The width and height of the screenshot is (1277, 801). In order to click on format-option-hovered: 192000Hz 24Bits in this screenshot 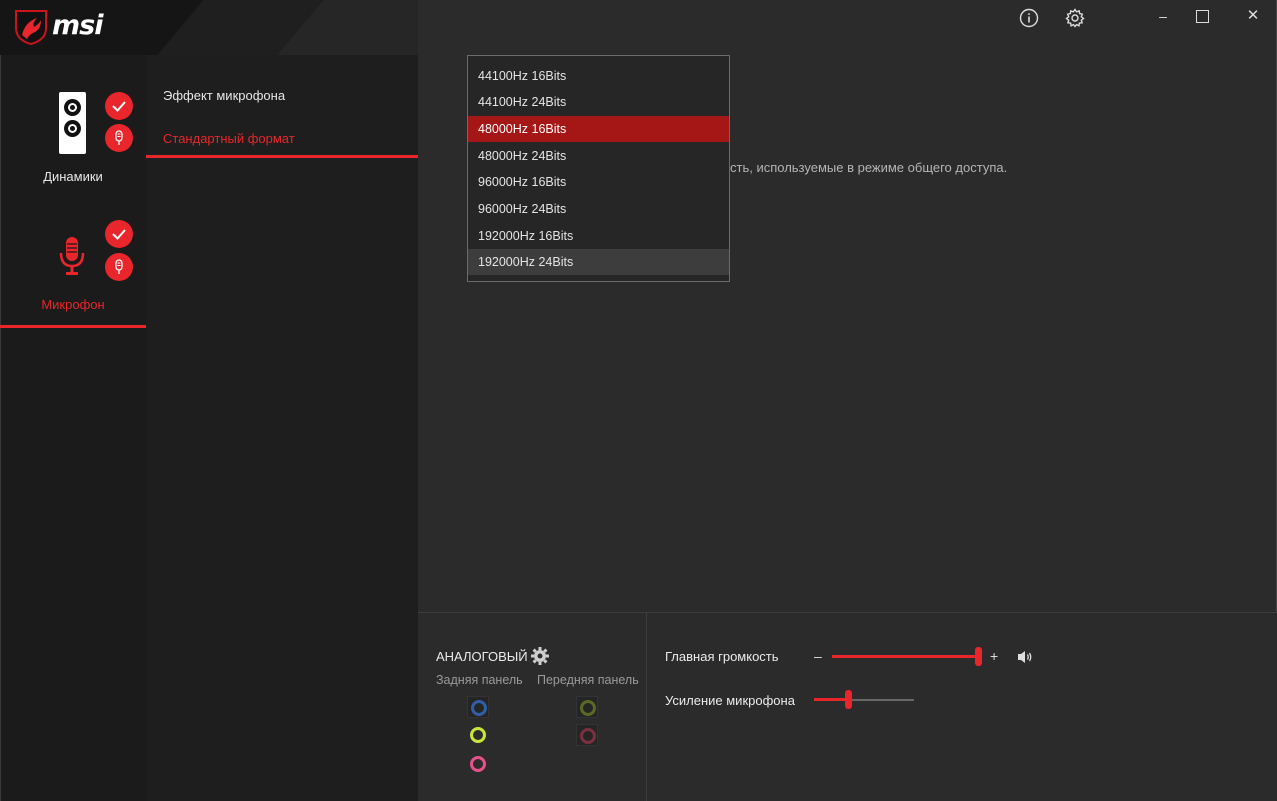, I will do `click(598, 262)`.